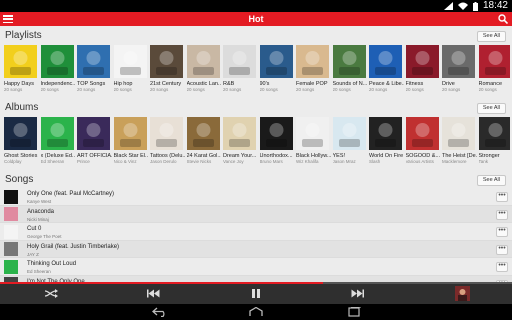 This screenshot has width=512, height=320. I want to click on song-title: Thinking Out Loud, so click(52, 264).